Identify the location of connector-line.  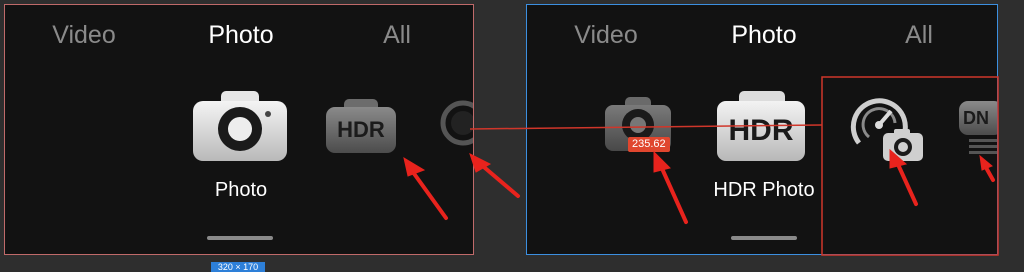
(646, 127).